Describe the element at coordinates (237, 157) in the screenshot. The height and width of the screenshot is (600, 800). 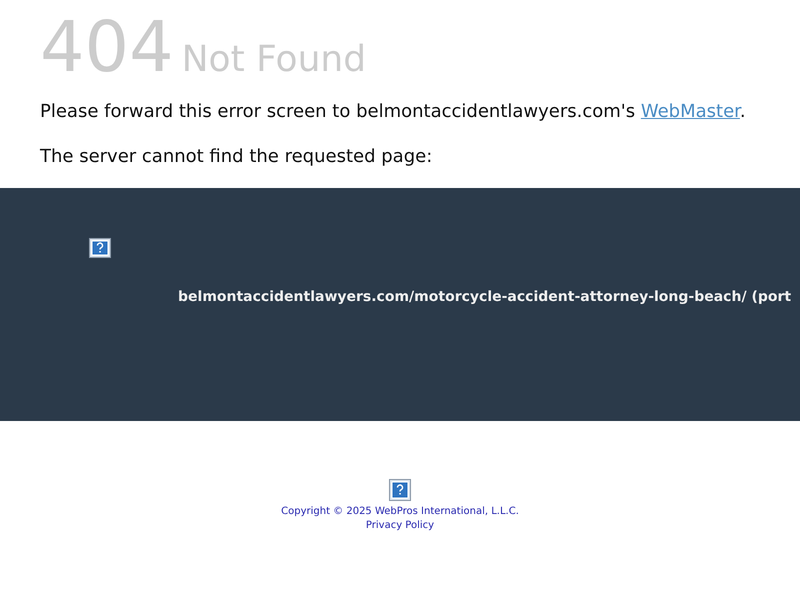
I see `server-message: The server cannot find the requested page:` at that location.